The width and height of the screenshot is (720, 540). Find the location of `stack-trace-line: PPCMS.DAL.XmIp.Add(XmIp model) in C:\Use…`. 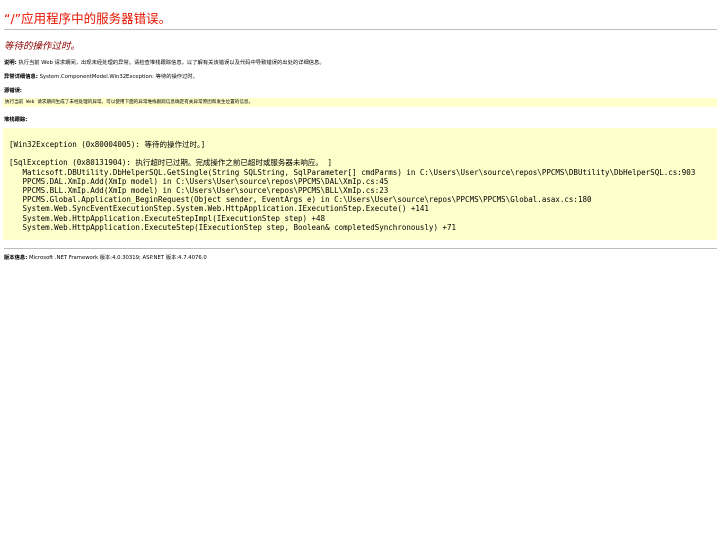

stack-trace-line: PPCMS.DAL.XmIp.Add(XmIp model) in C:\Use… is located at coordinates (199, 181).